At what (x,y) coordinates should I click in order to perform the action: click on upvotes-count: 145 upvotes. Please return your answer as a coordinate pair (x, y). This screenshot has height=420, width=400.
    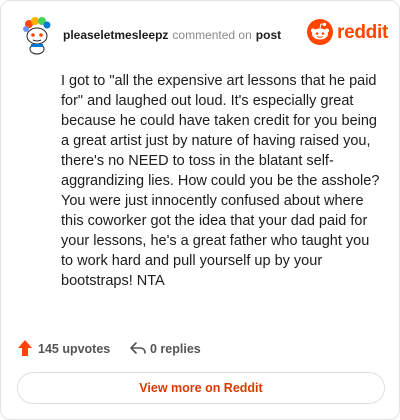
    Looking at the image, I should click on (74, 349).